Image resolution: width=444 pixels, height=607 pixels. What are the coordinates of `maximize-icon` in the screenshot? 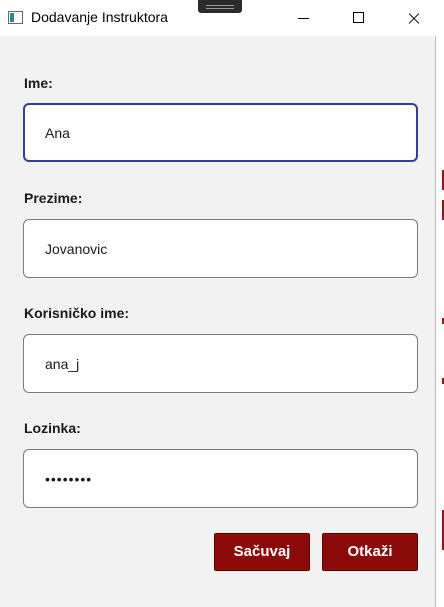 It's located at (358, 17).